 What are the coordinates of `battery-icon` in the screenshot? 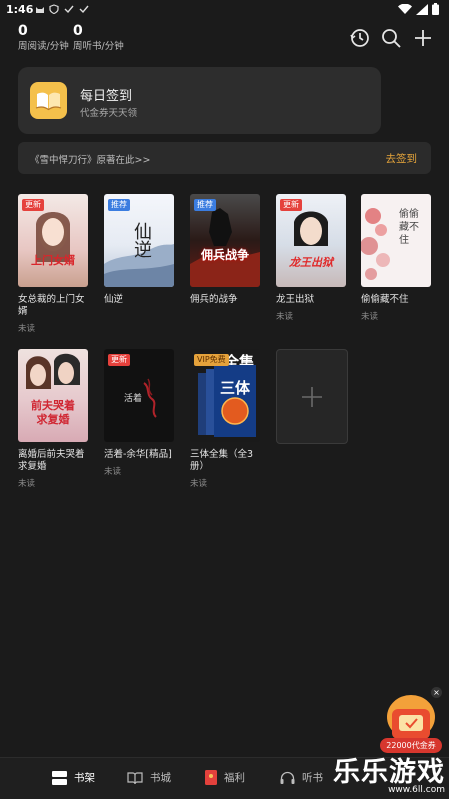 It's located at (435, 9).